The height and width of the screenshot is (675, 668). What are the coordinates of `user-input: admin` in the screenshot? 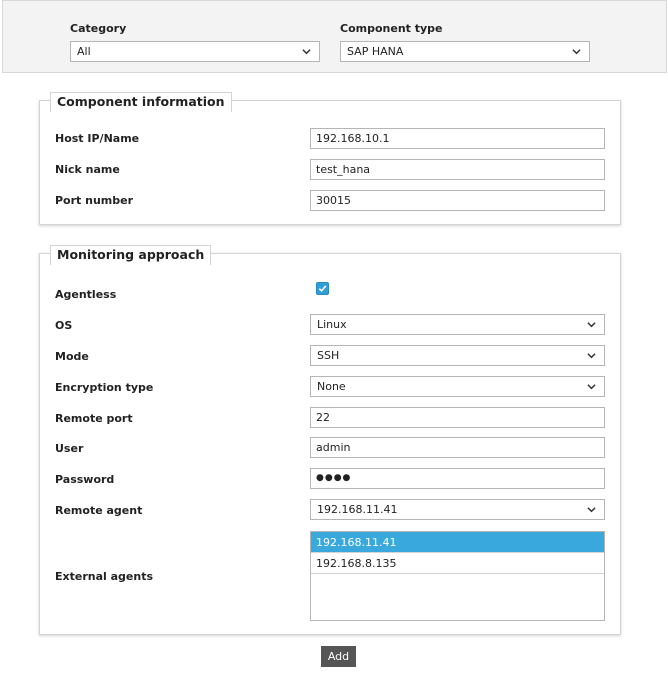 It's located at (457, 447).